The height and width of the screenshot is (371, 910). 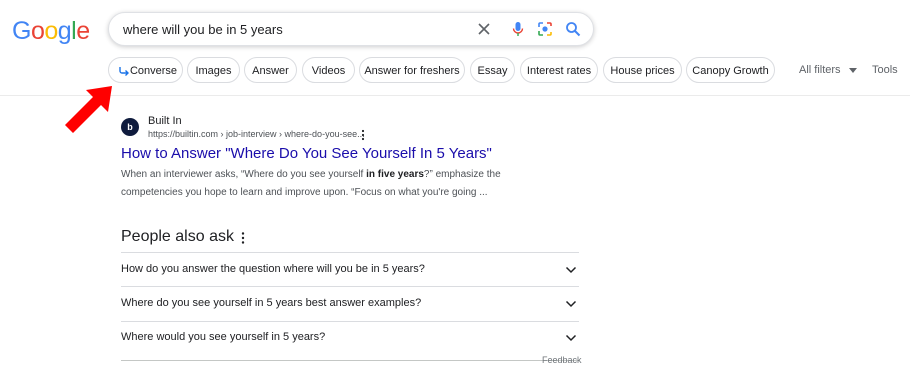 What do you see at coordinates (545, 29) in the screenshot?
I see `lens-icon` at bounding box center [545, 29].